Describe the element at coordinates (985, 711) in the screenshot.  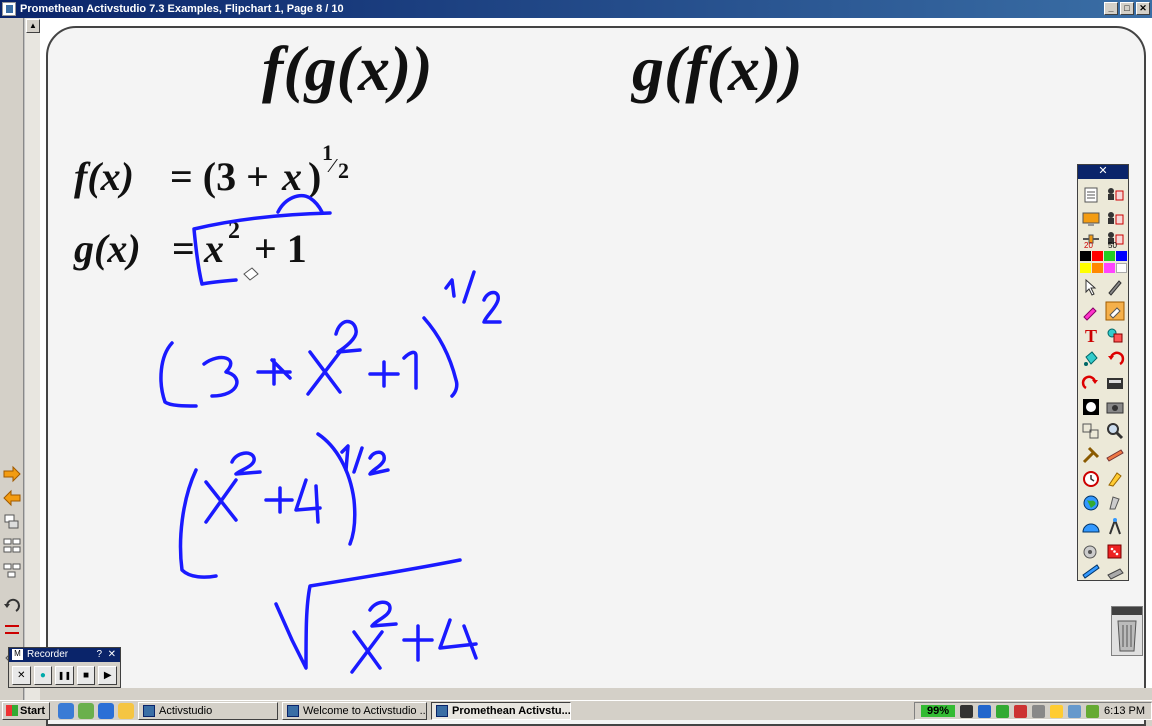
I see `bluetooth-icon` at that location.